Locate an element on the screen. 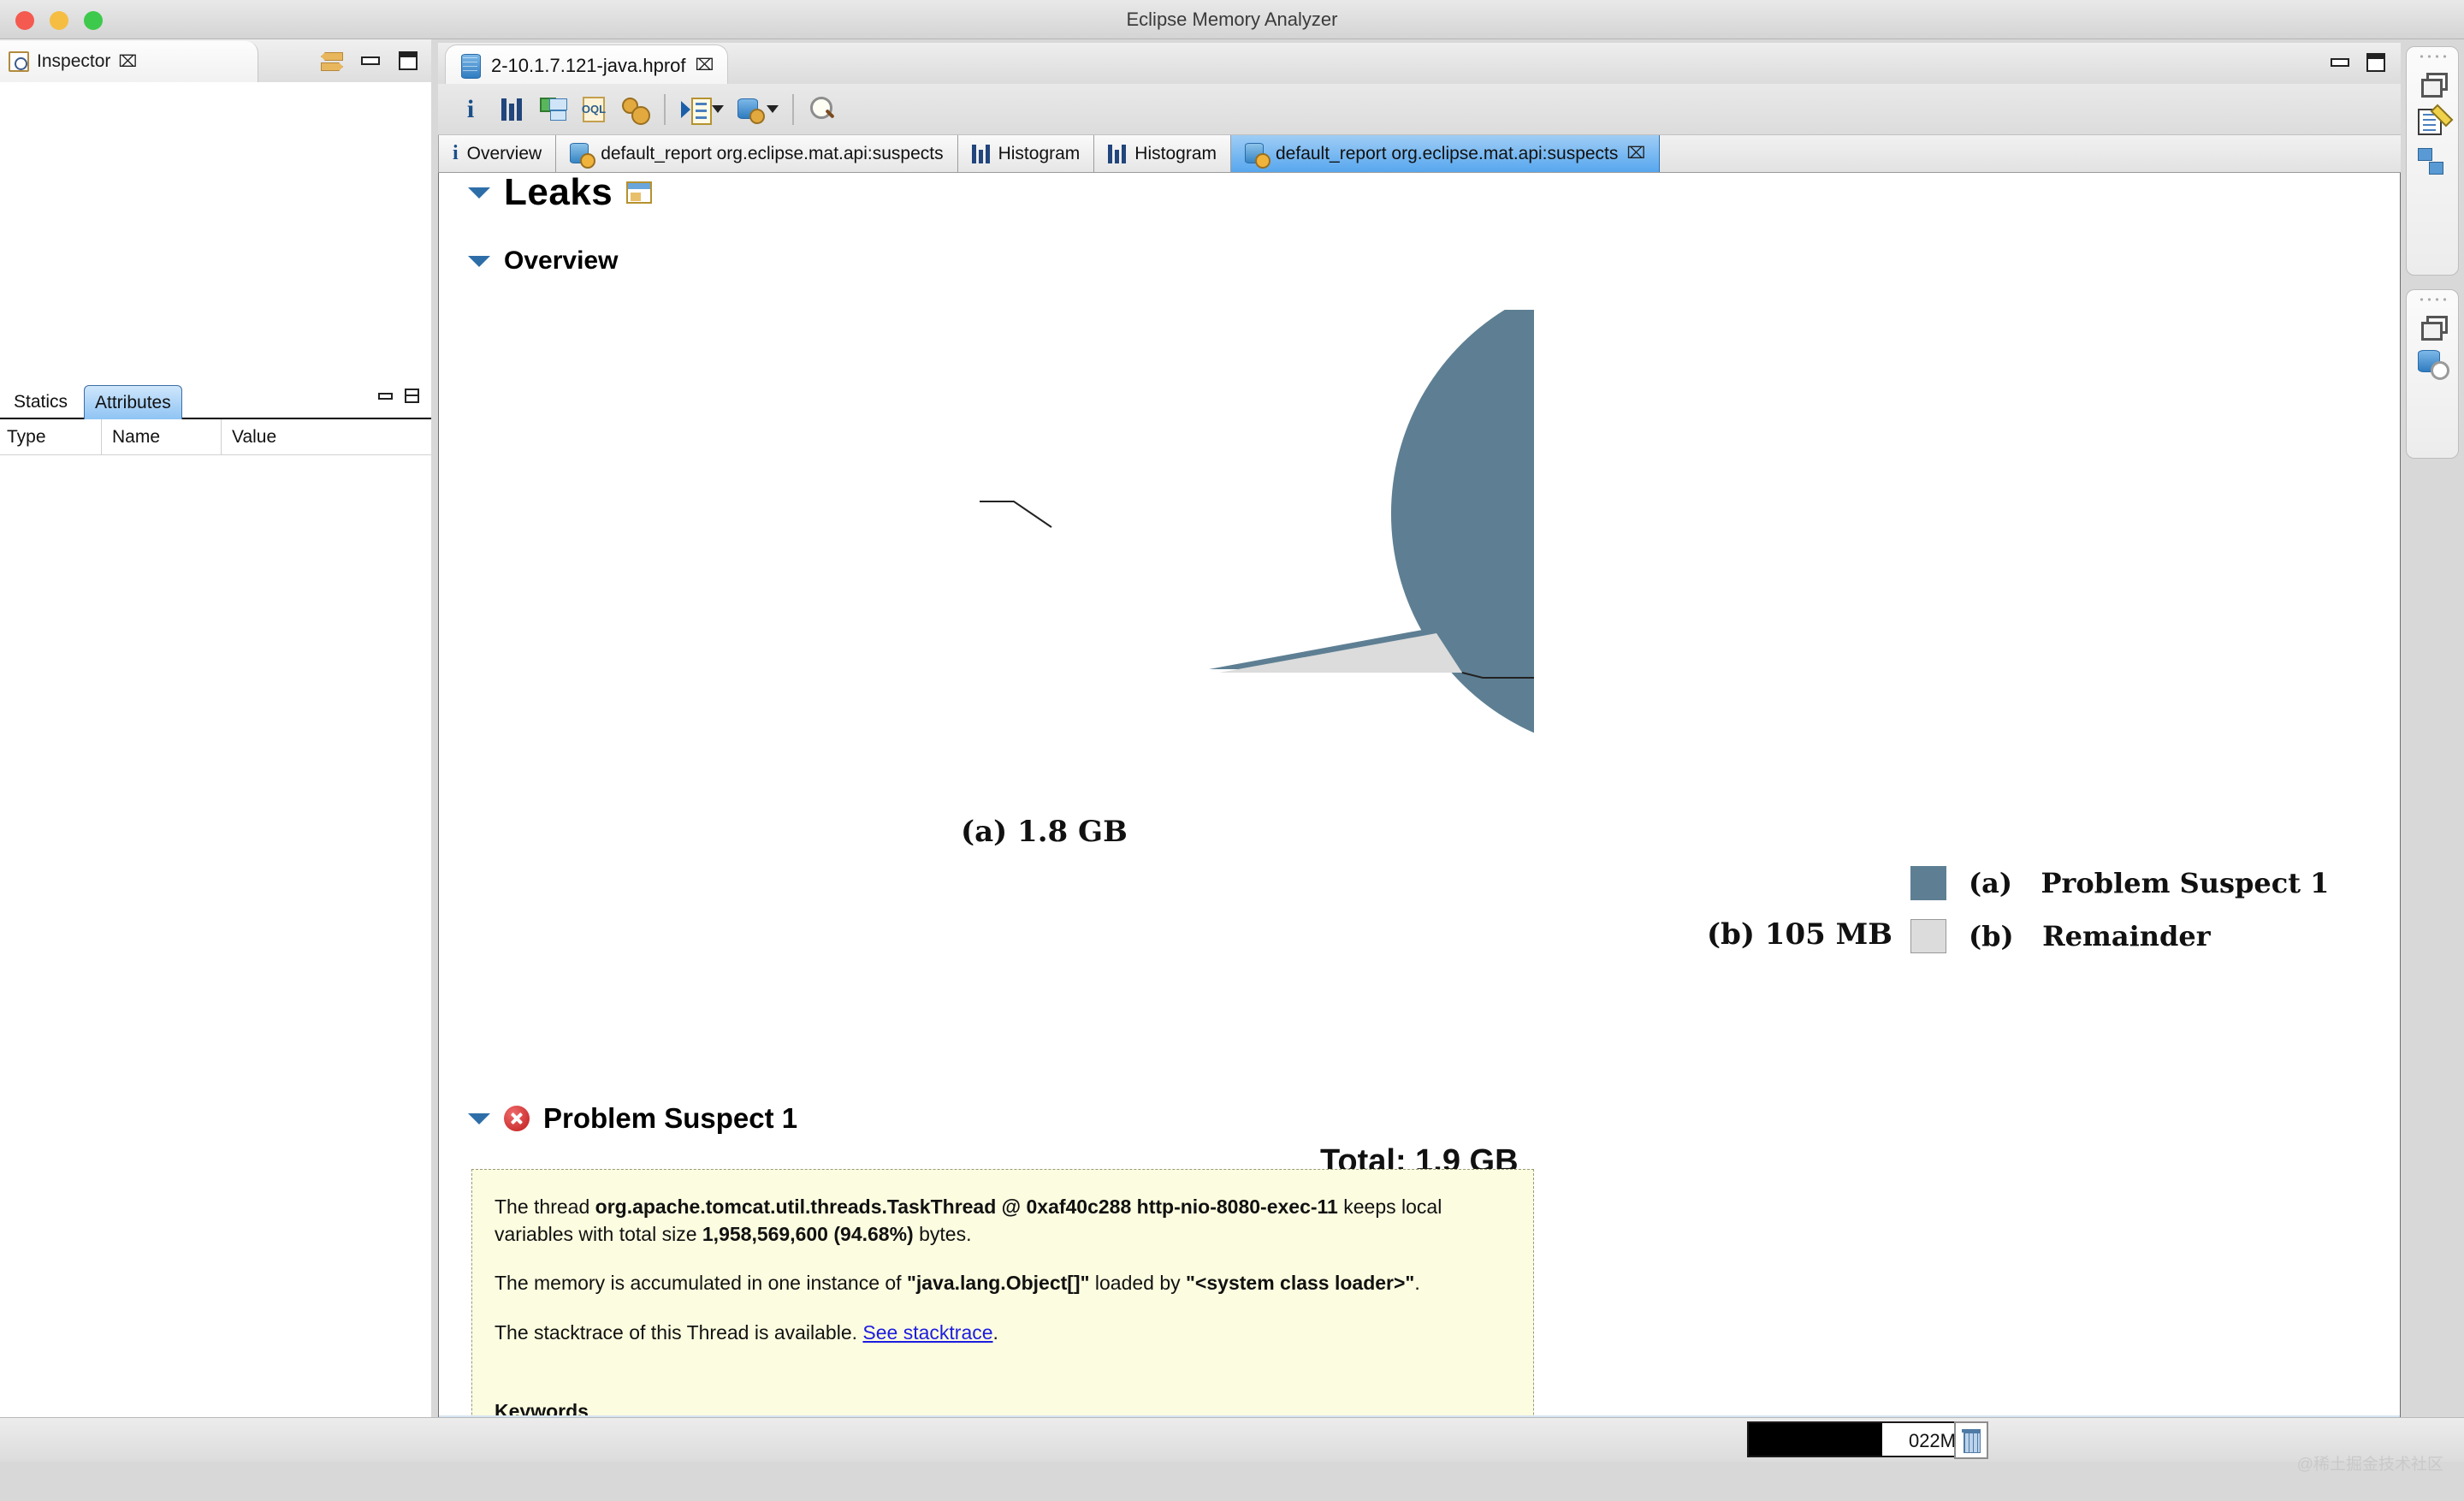 Image resolution: width=2464 pixels, height=1501 pixels. gears-icon is located at coordinates (636, 111).